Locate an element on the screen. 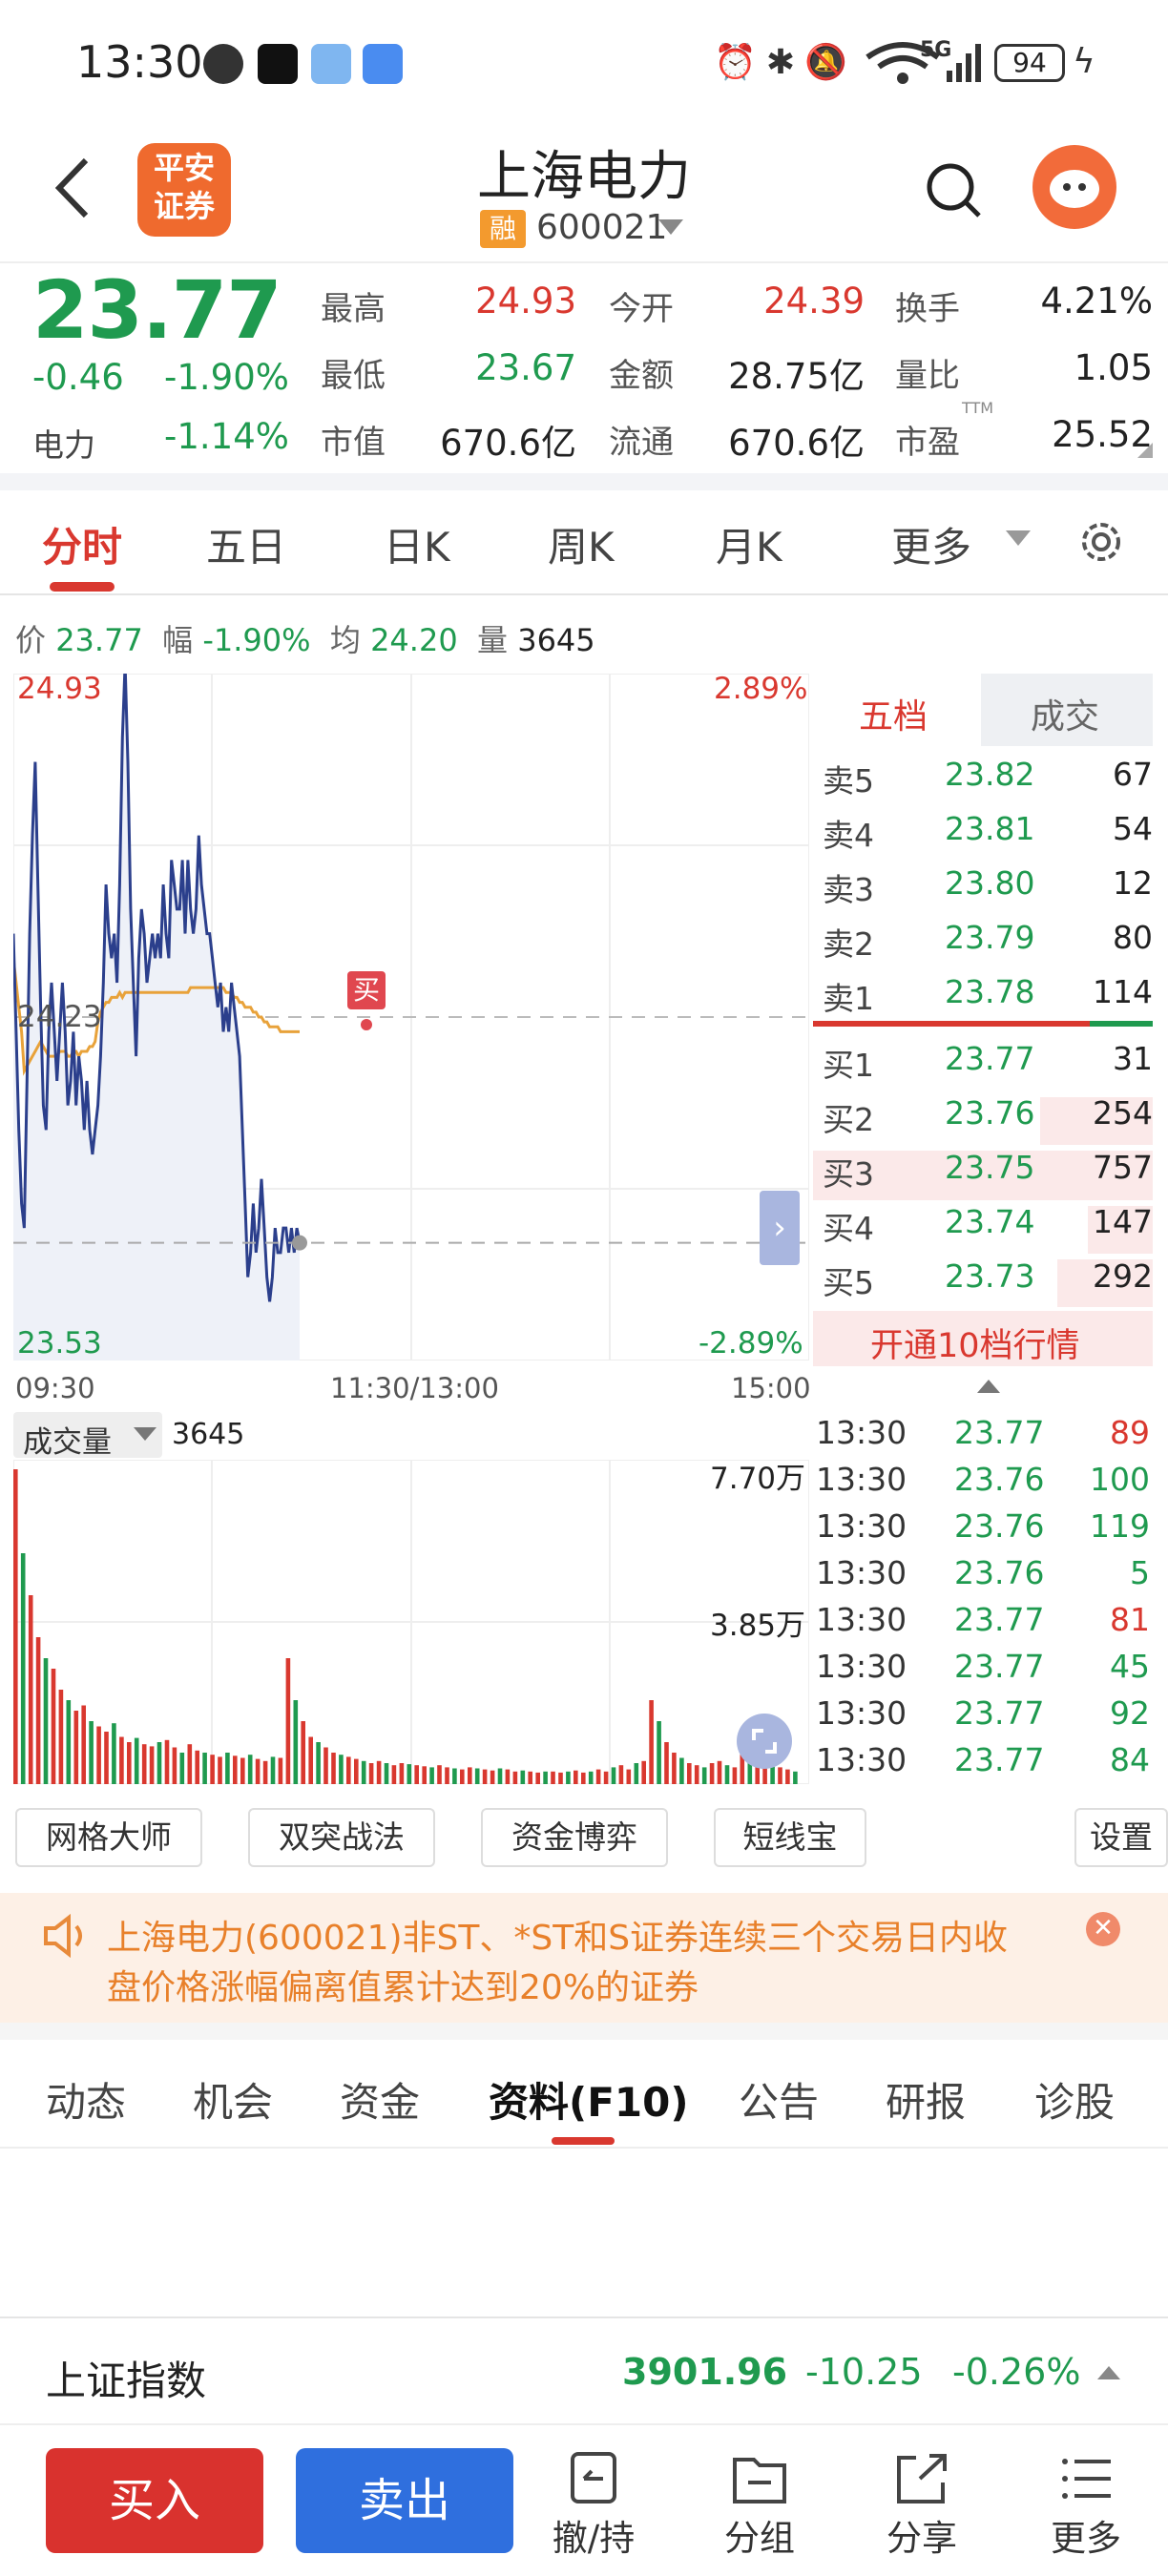  folder-icon is located at coordinates (759, 2478).